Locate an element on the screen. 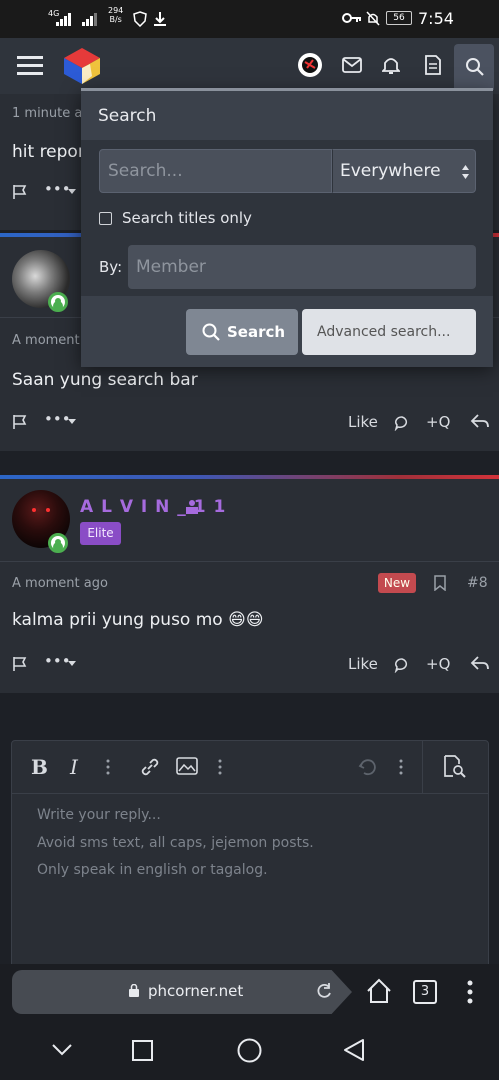 This screenshot has height=1080, width=499. download-icon is located at coordinates (160, 19).